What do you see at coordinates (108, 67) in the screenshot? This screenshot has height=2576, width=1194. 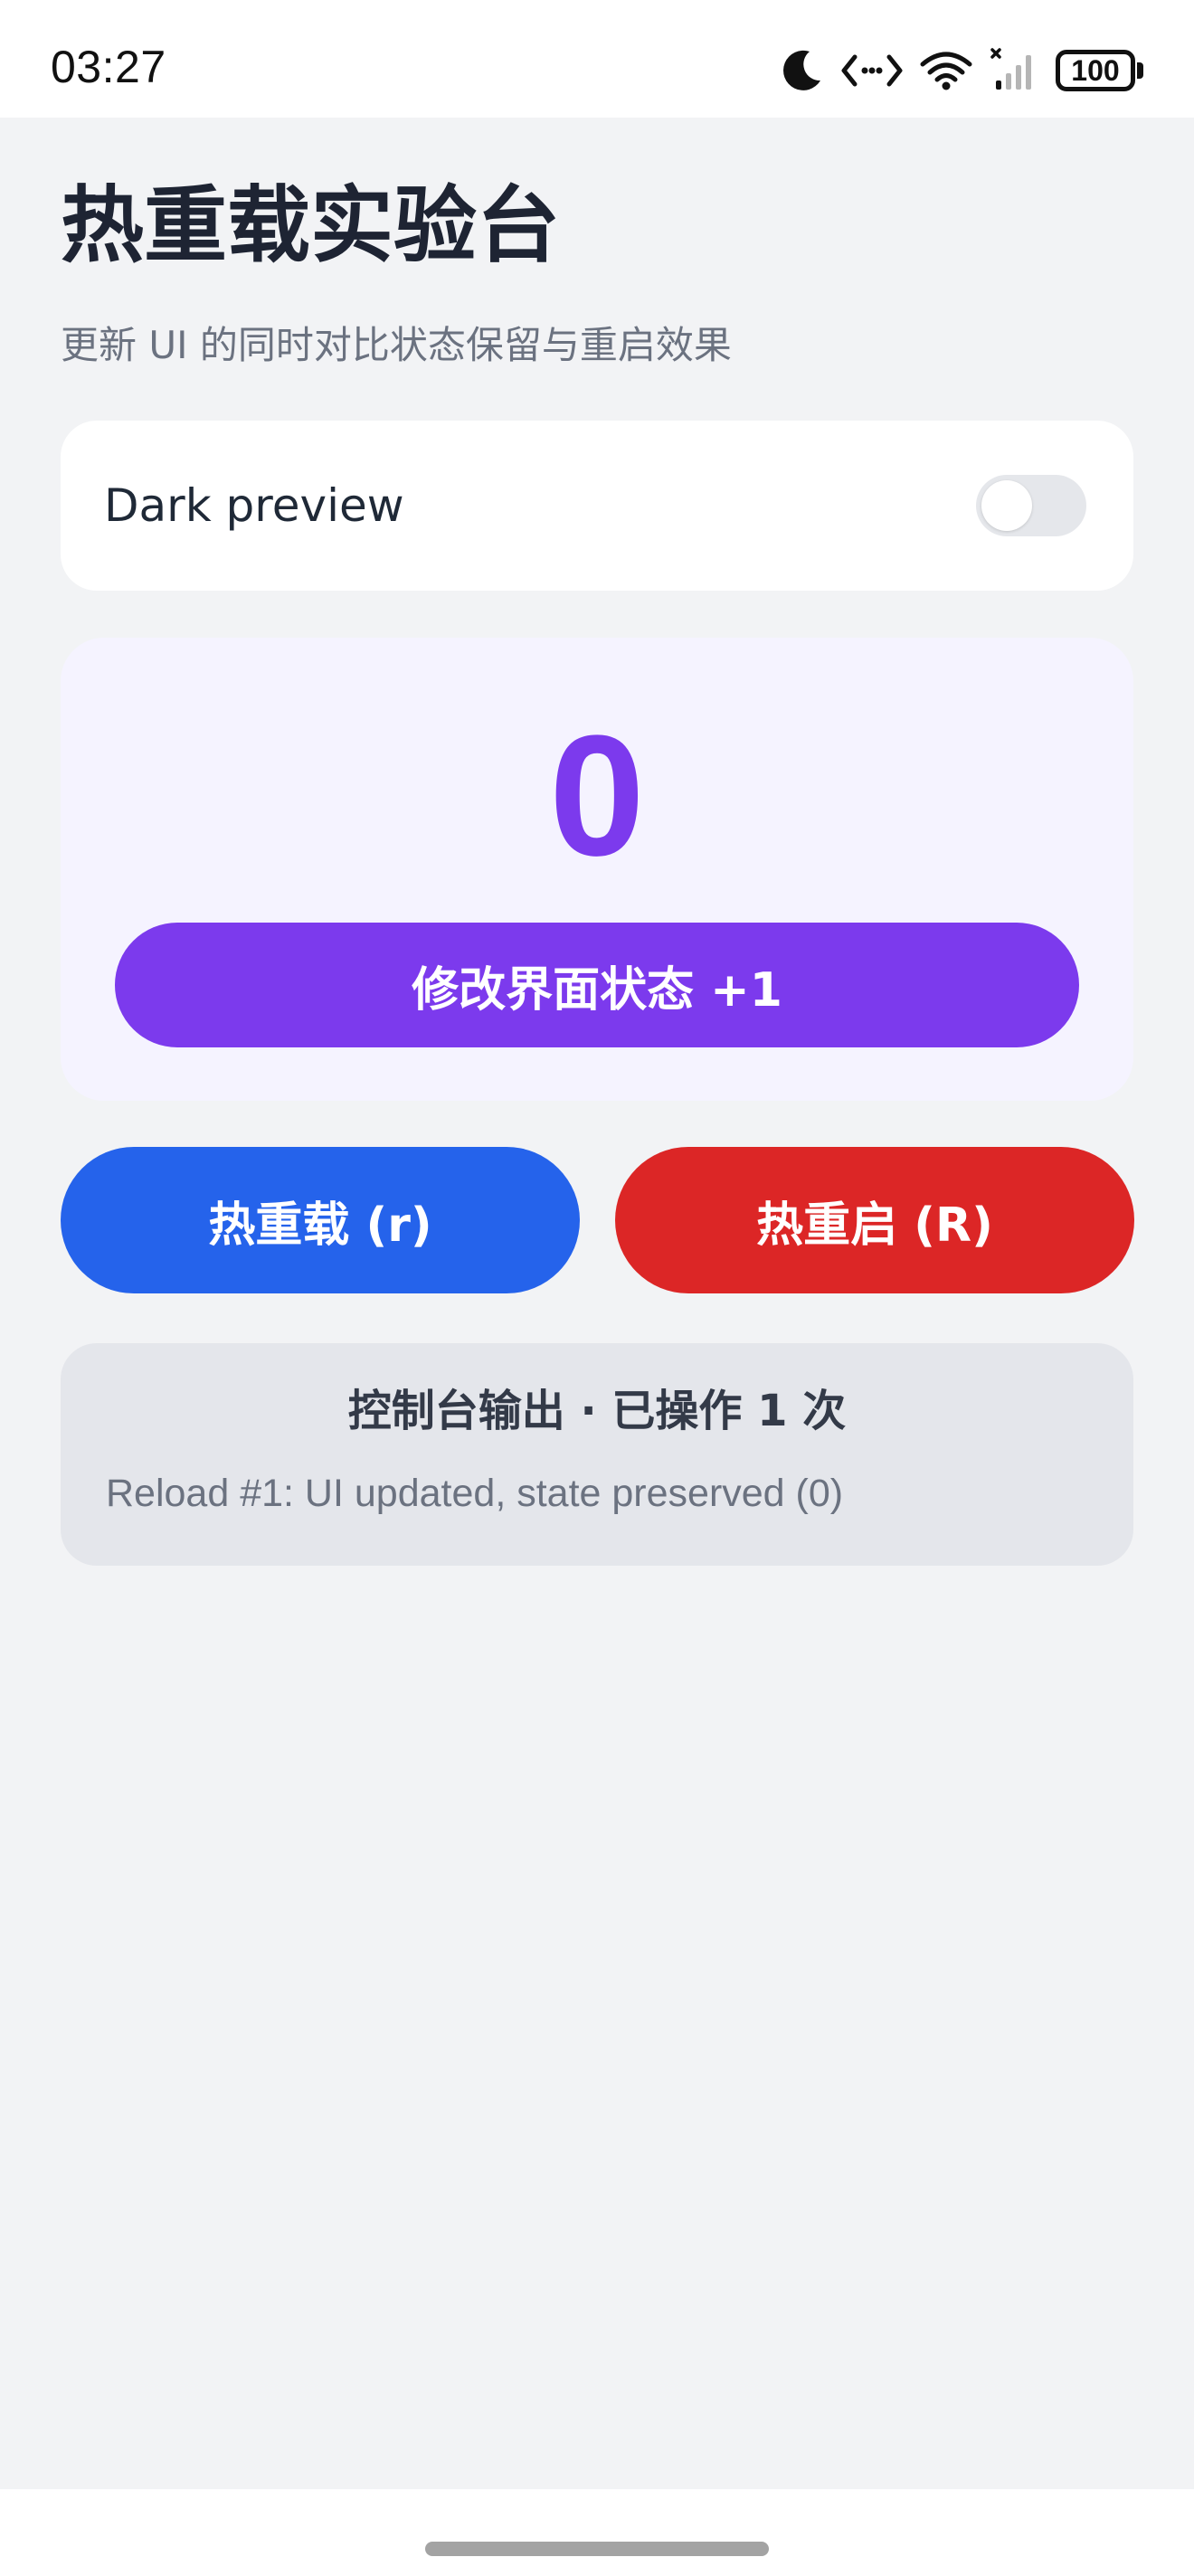 I see `status-time: 03:27` at bounding box center [108, 67].